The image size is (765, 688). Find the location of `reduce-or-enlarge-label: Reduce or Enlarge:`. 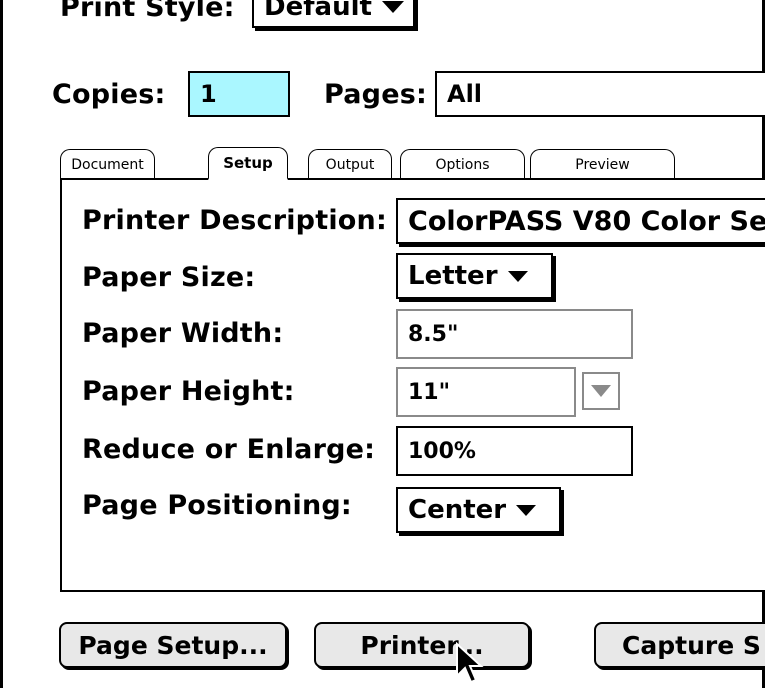

reduce-or-enlarge-label: Reduce or Enlarge: is located at coordinates (229, 449).